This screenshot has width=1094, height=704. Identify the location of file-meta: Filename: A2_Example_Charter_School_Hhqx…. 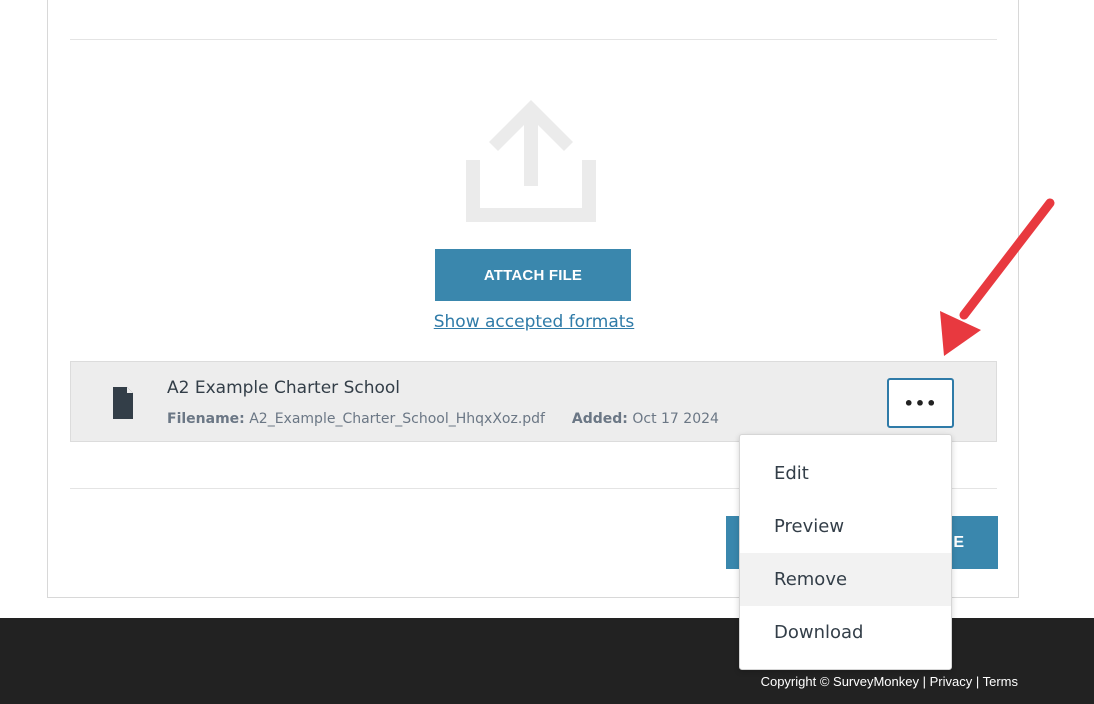
(443, 419).